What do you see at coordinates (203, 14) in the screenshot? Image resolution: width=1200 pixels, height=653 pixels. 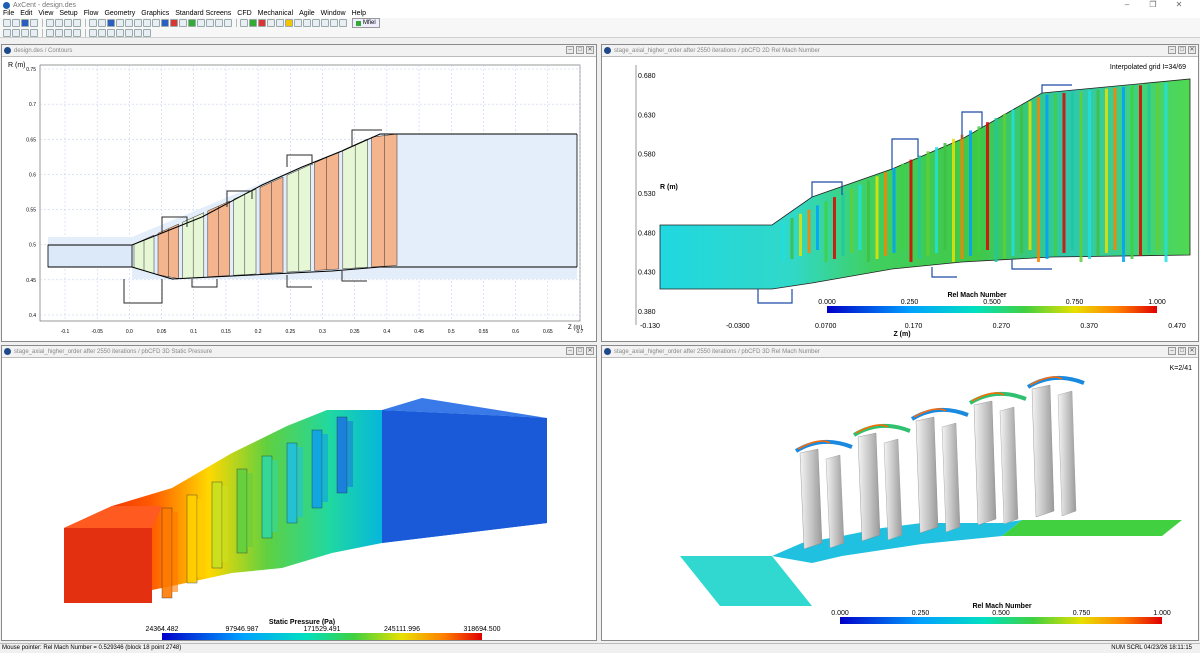 I see `menu-standard-screens: Standard Screens` at bounding box center [203, 14].